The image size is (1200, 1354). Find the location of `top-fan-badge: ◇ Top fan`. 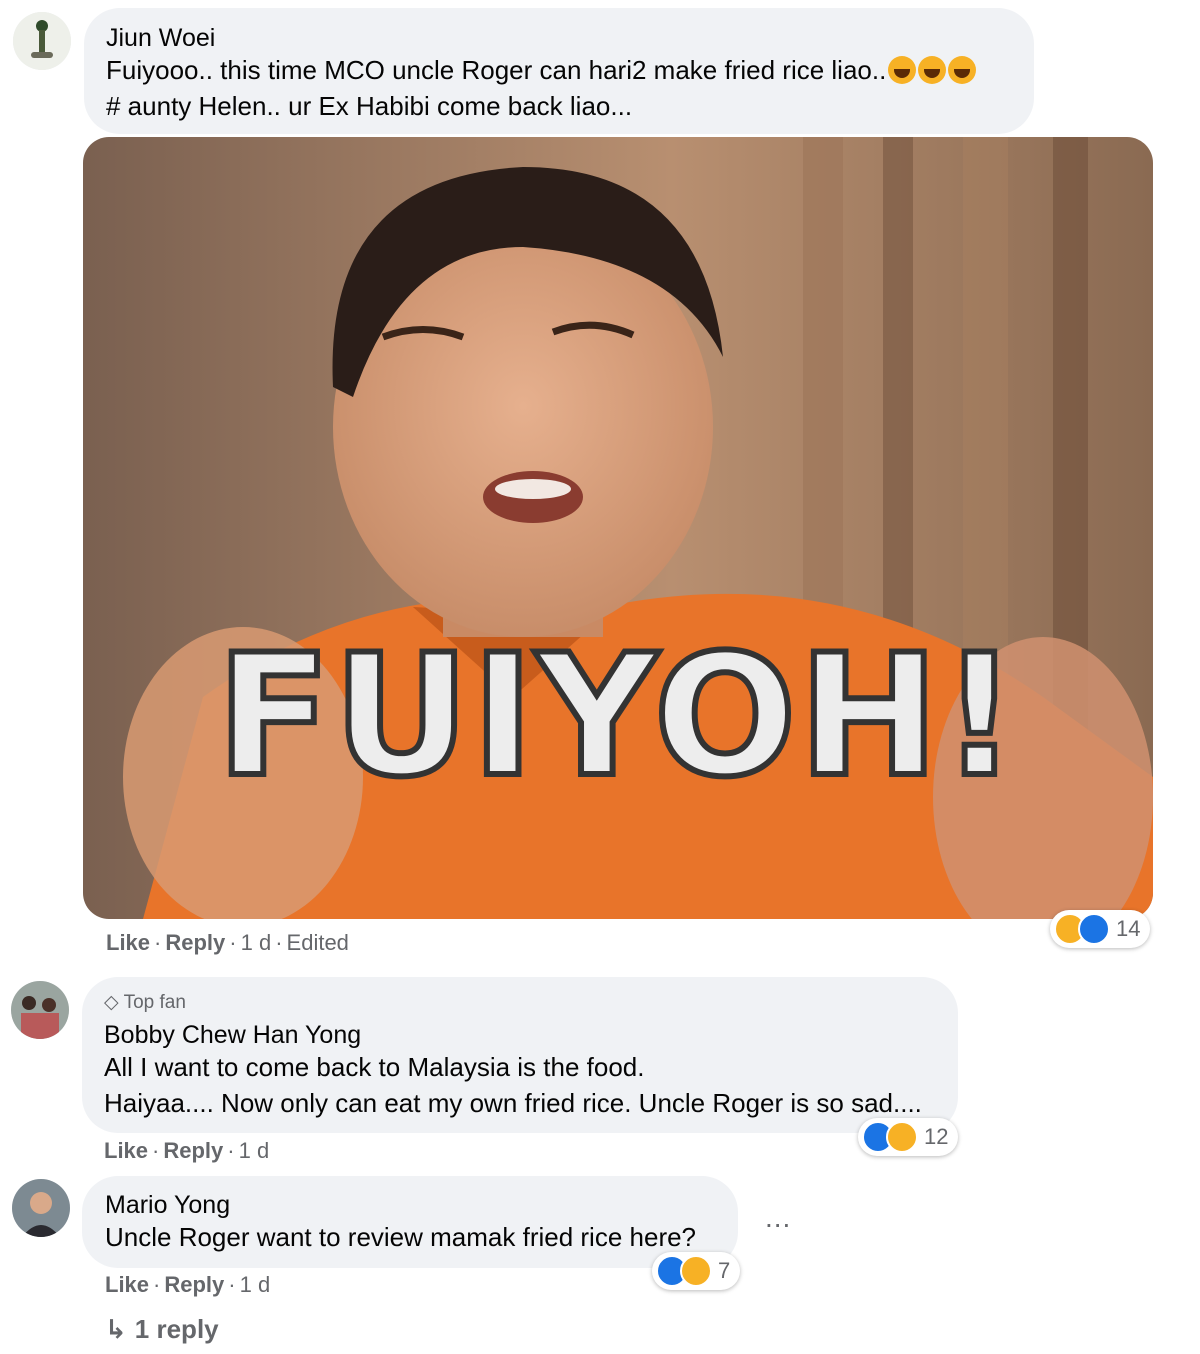

top-fan-badge: ◇ Top fan is located at coordinates (145, 1002).